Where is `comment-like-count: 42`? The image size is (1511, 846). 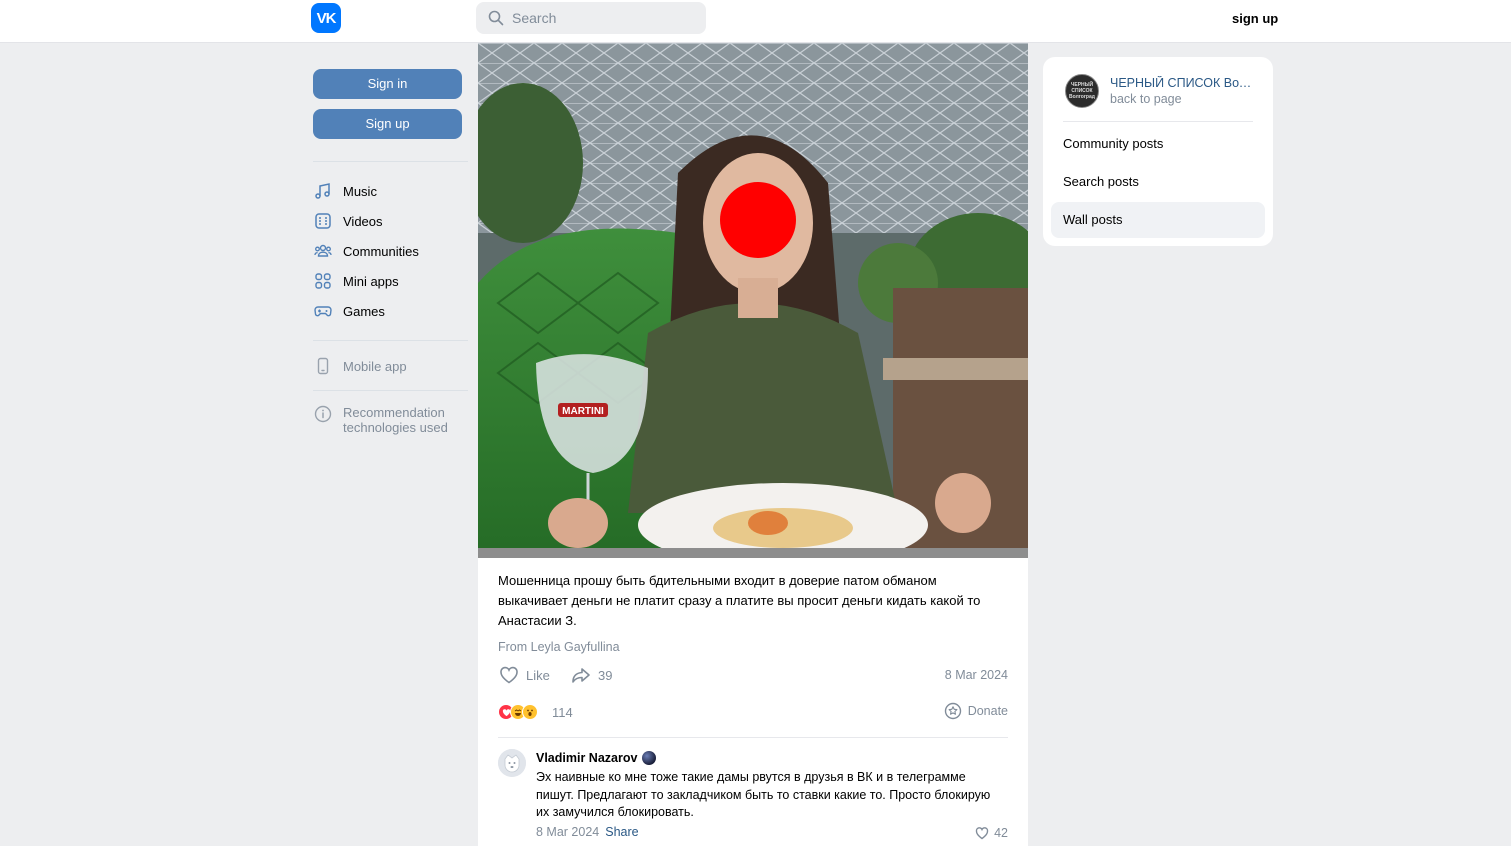 comment-like-count: 42 is located at coordinates (1001, 833).